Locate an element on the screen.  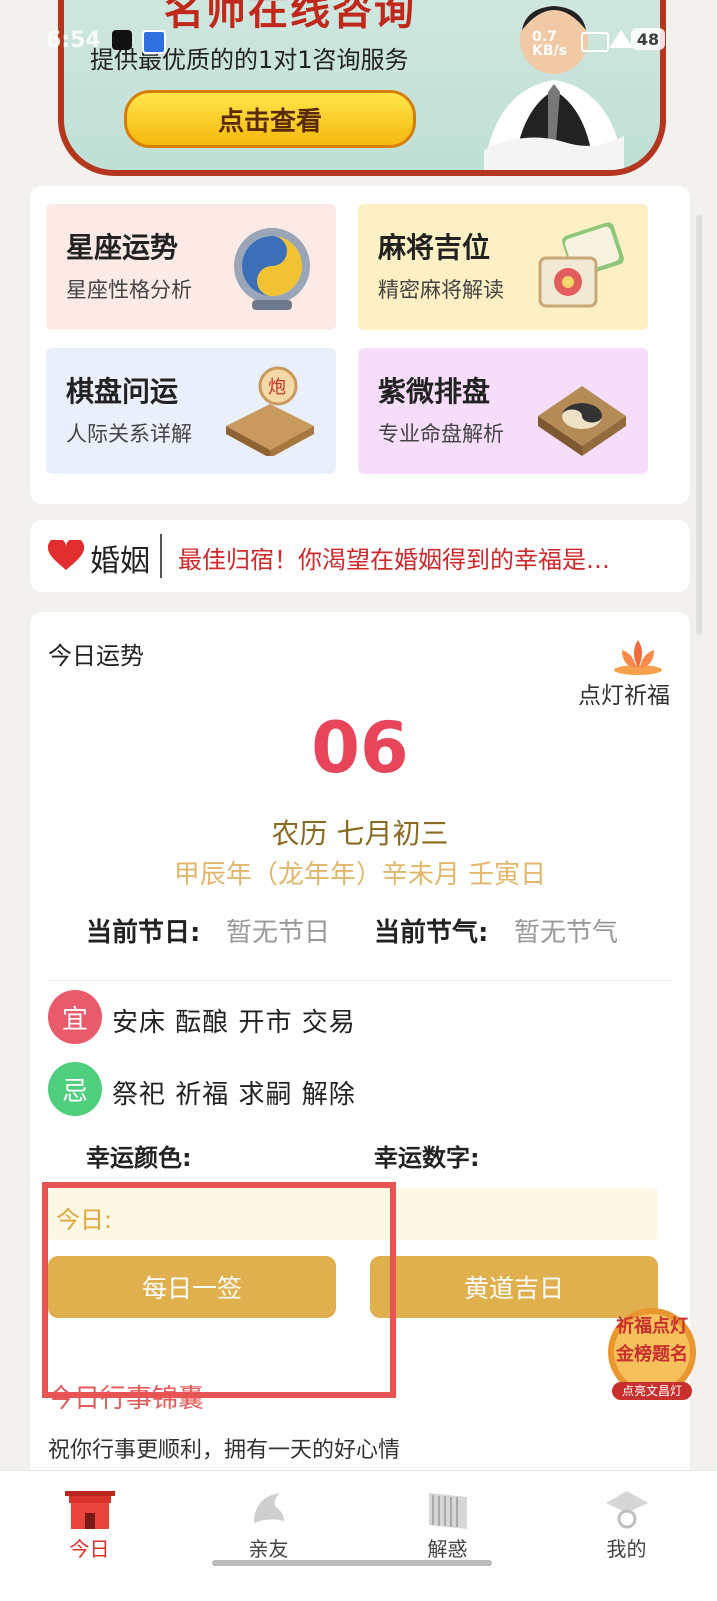
wenchang-lamp-float-button: 祈福点灯 金榜题名 点亮文昌灯 is located at coordinates (652, 1352).